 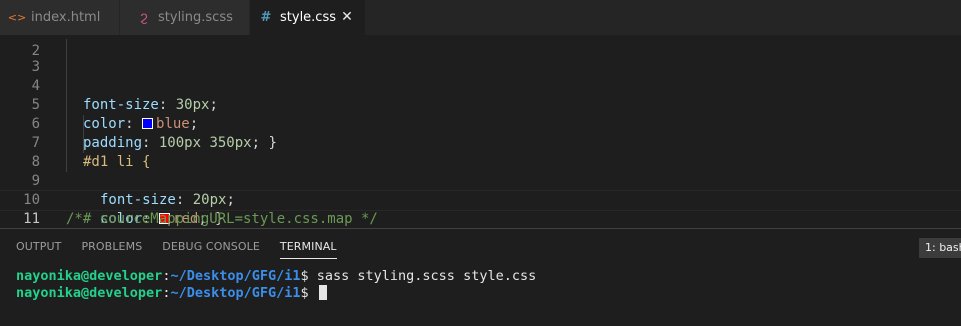 I want to click on tab-label: styling.scss, so click(x=195, y=17).